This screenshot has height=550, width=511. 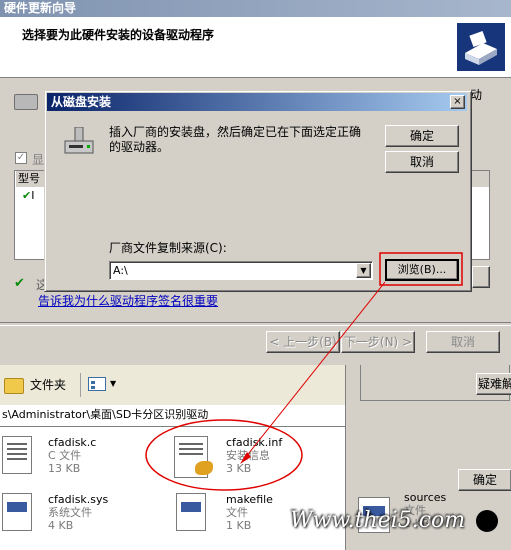 What do you see at coordinates (245, 458) in the screenshot?
I see `annotation-arrow-head` at bounding box center [245, 458].